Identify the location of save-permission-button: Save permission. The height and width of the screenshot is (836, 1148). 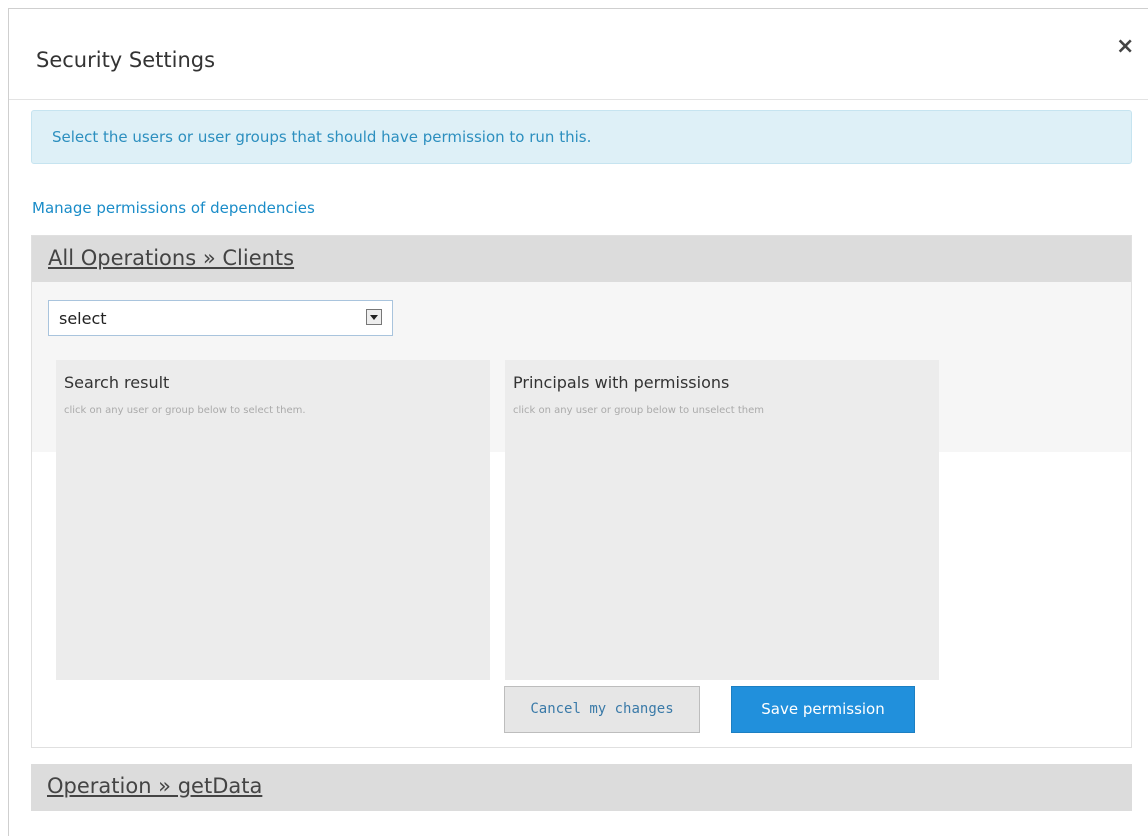
(823, 709).